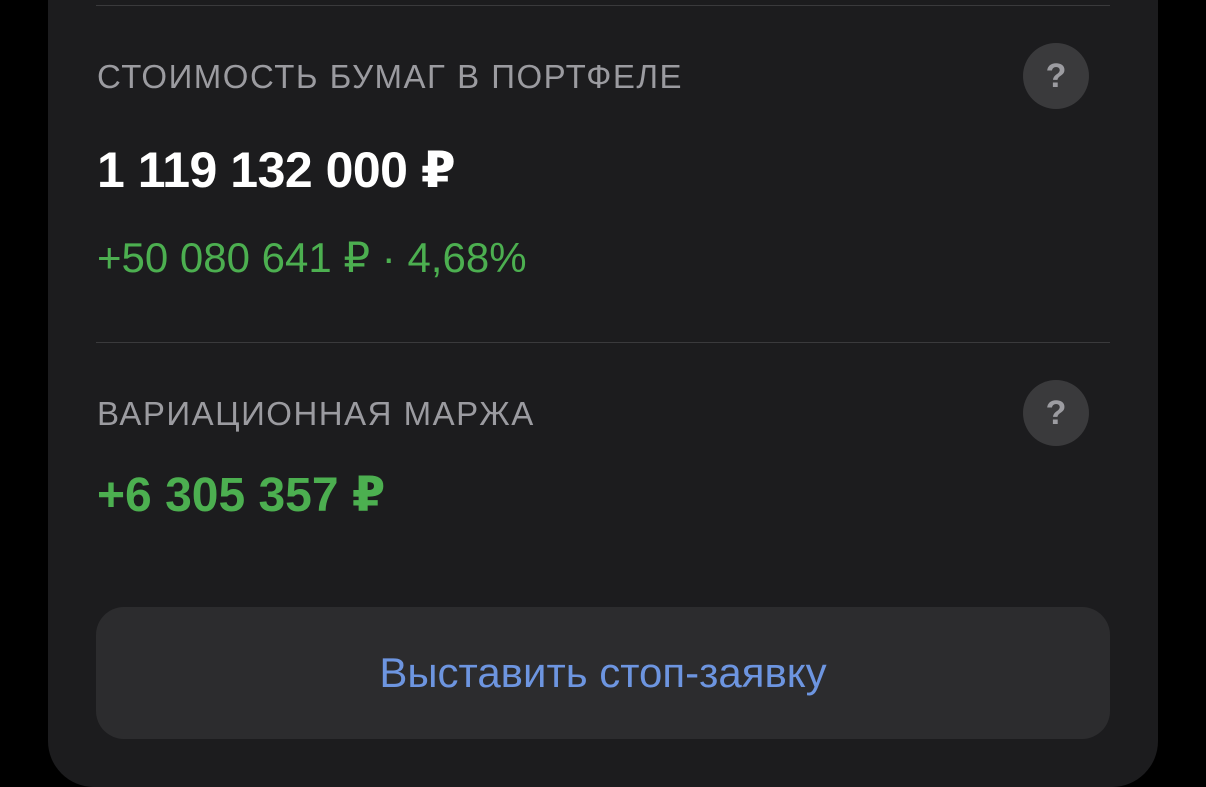 The height and width of the screenshot is (787, 1206). Describe the element at coordinates (316, 413) in the screenshot. I see `variation-margin-title: ВАРИАЦИОННАЯ МАРЖА` at that location.